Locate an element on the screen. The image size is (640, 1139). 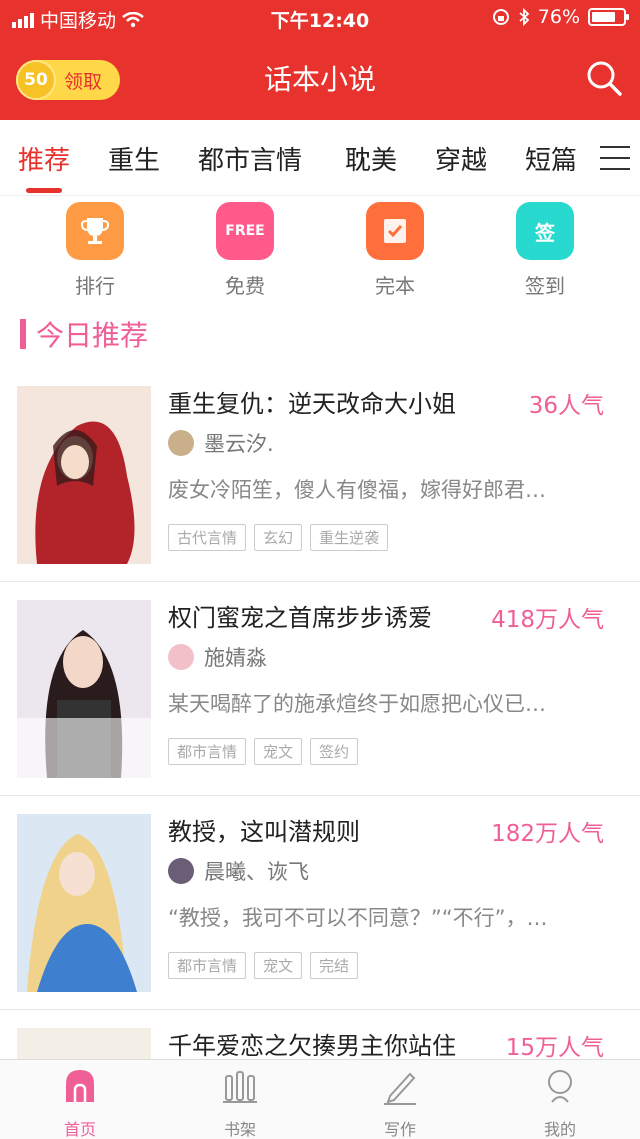
battery-icon is located at coordinates (608, 17).